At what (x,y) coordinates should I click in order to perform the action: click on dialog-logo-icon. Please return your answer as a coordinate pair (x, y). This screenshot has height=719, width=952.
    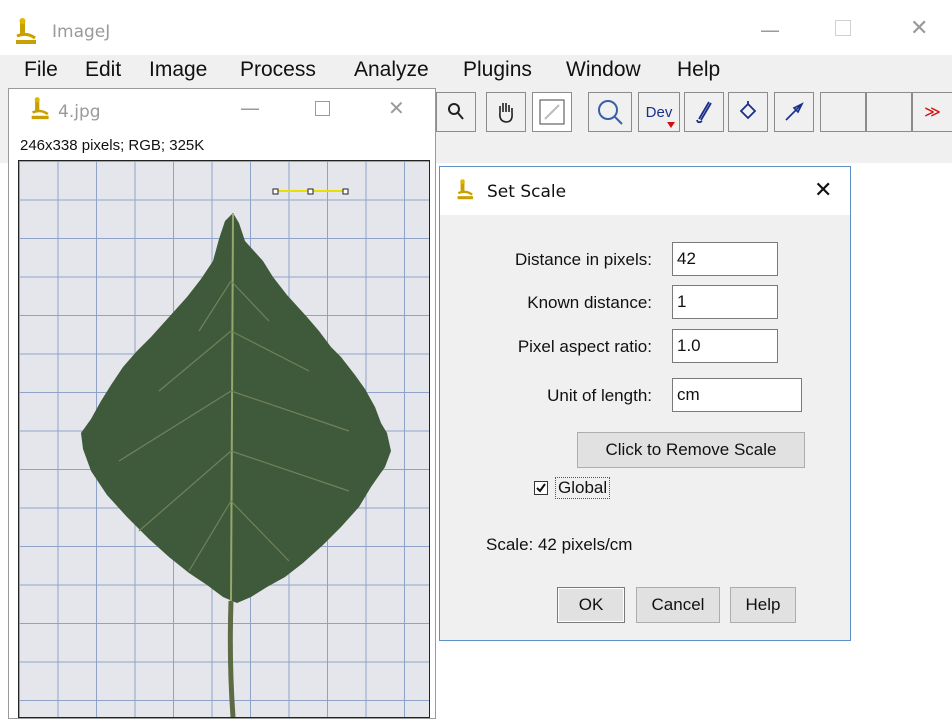
    Looking at the image, I should click on (466, 192).